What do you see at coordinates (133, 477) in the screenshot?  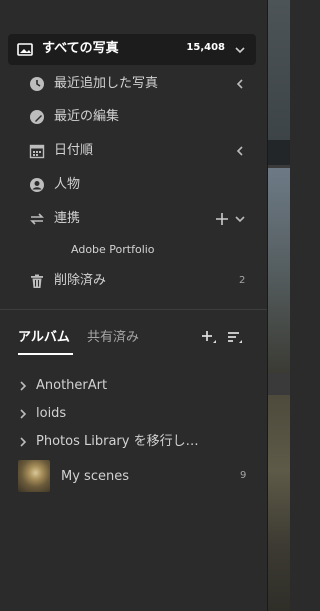 I see `album-item-my-scenes: My scenes 9` at bounding box center [133, 477].